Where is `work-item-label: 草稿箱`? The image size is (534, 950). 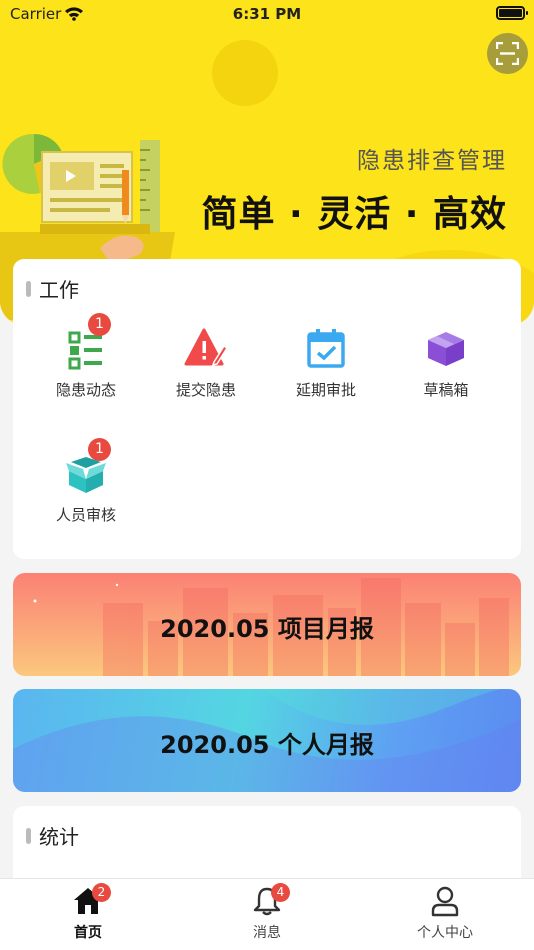
work-item-label: 草稿箱 is located at coordinates (446, 390).